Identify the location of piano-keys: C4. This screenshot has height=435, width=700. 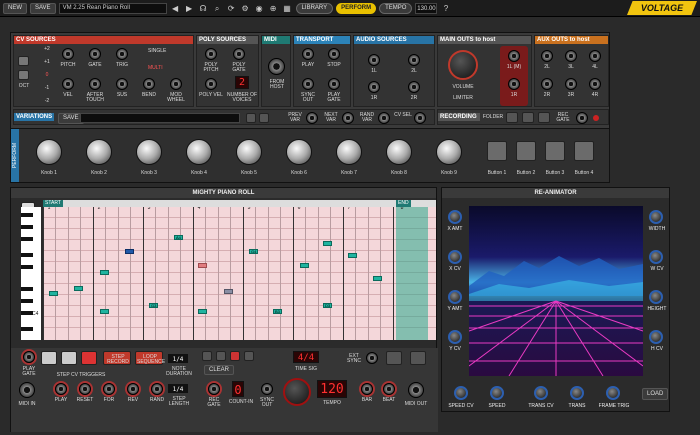
(31, 273).